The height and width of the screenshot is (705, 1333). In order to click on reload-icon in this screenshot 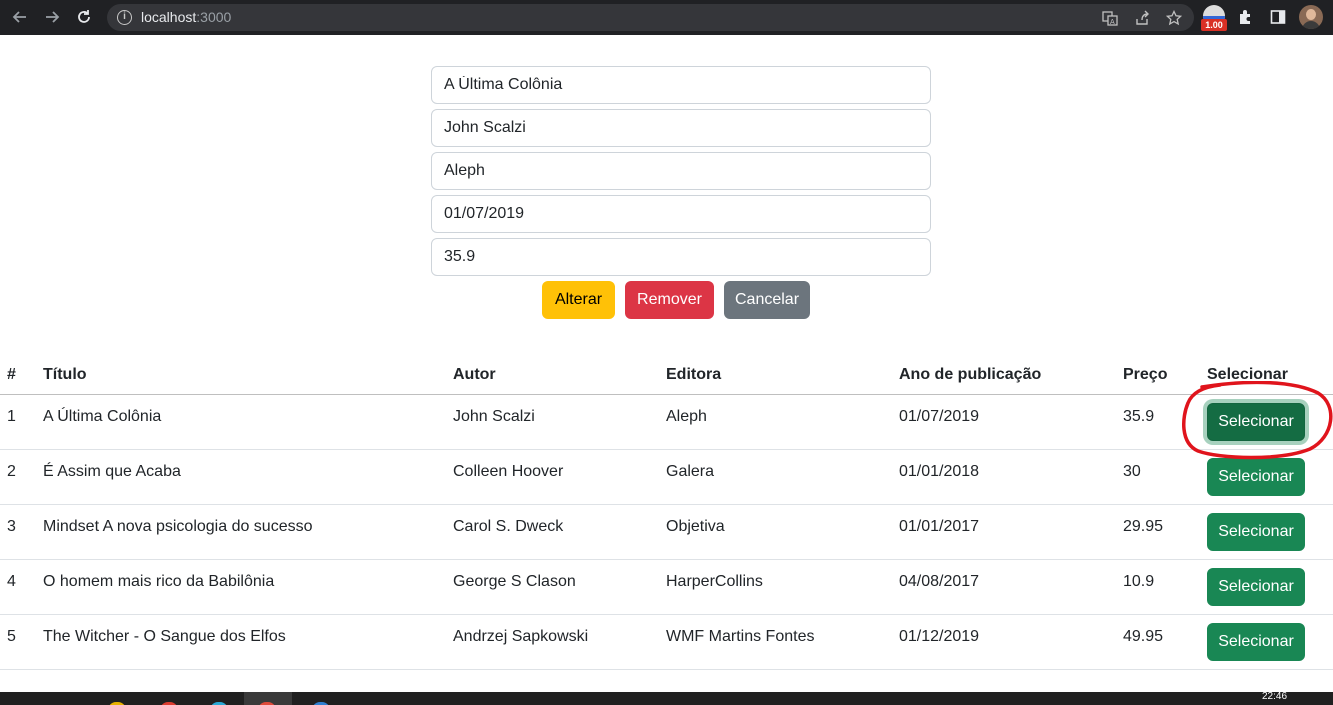, I will do `click(84, 17)`.